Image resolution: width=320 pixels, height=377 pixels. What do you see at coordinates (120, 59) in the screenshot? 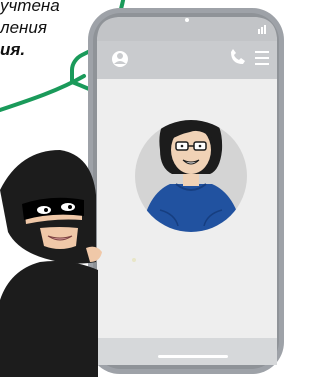
I see `user-profile-icon` at bounding box center [120, 59].